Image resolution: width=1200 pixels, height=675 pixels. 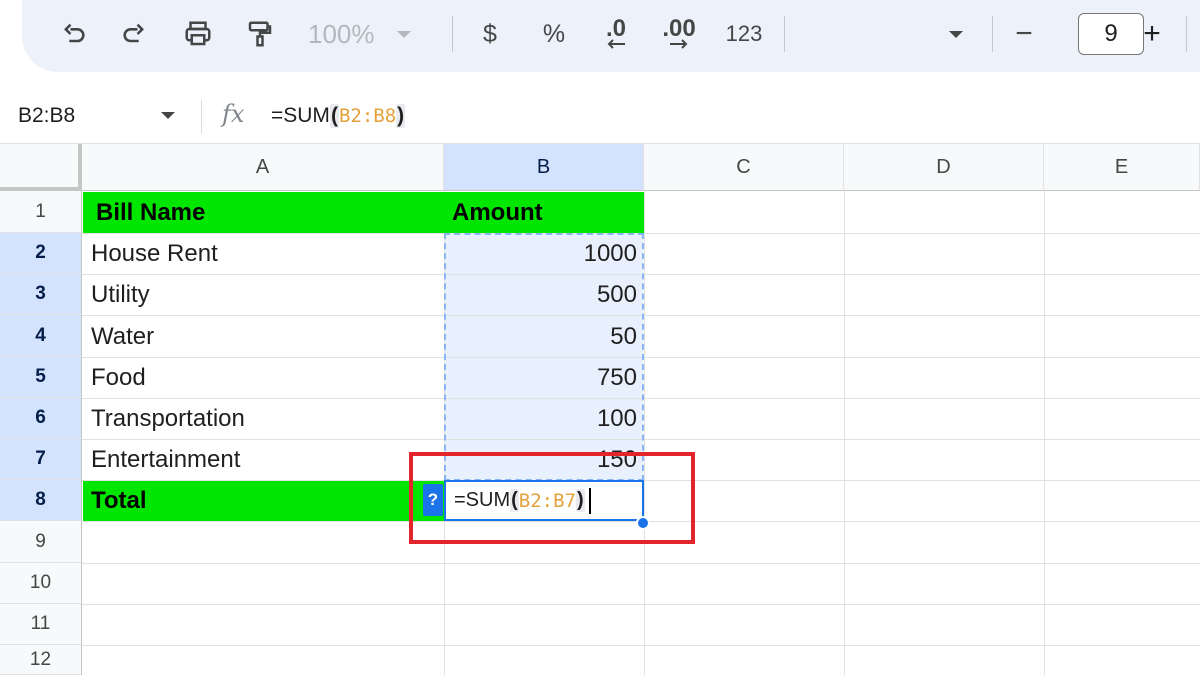 I want to click on plus-icon: +, so click(x=1152, y=33).